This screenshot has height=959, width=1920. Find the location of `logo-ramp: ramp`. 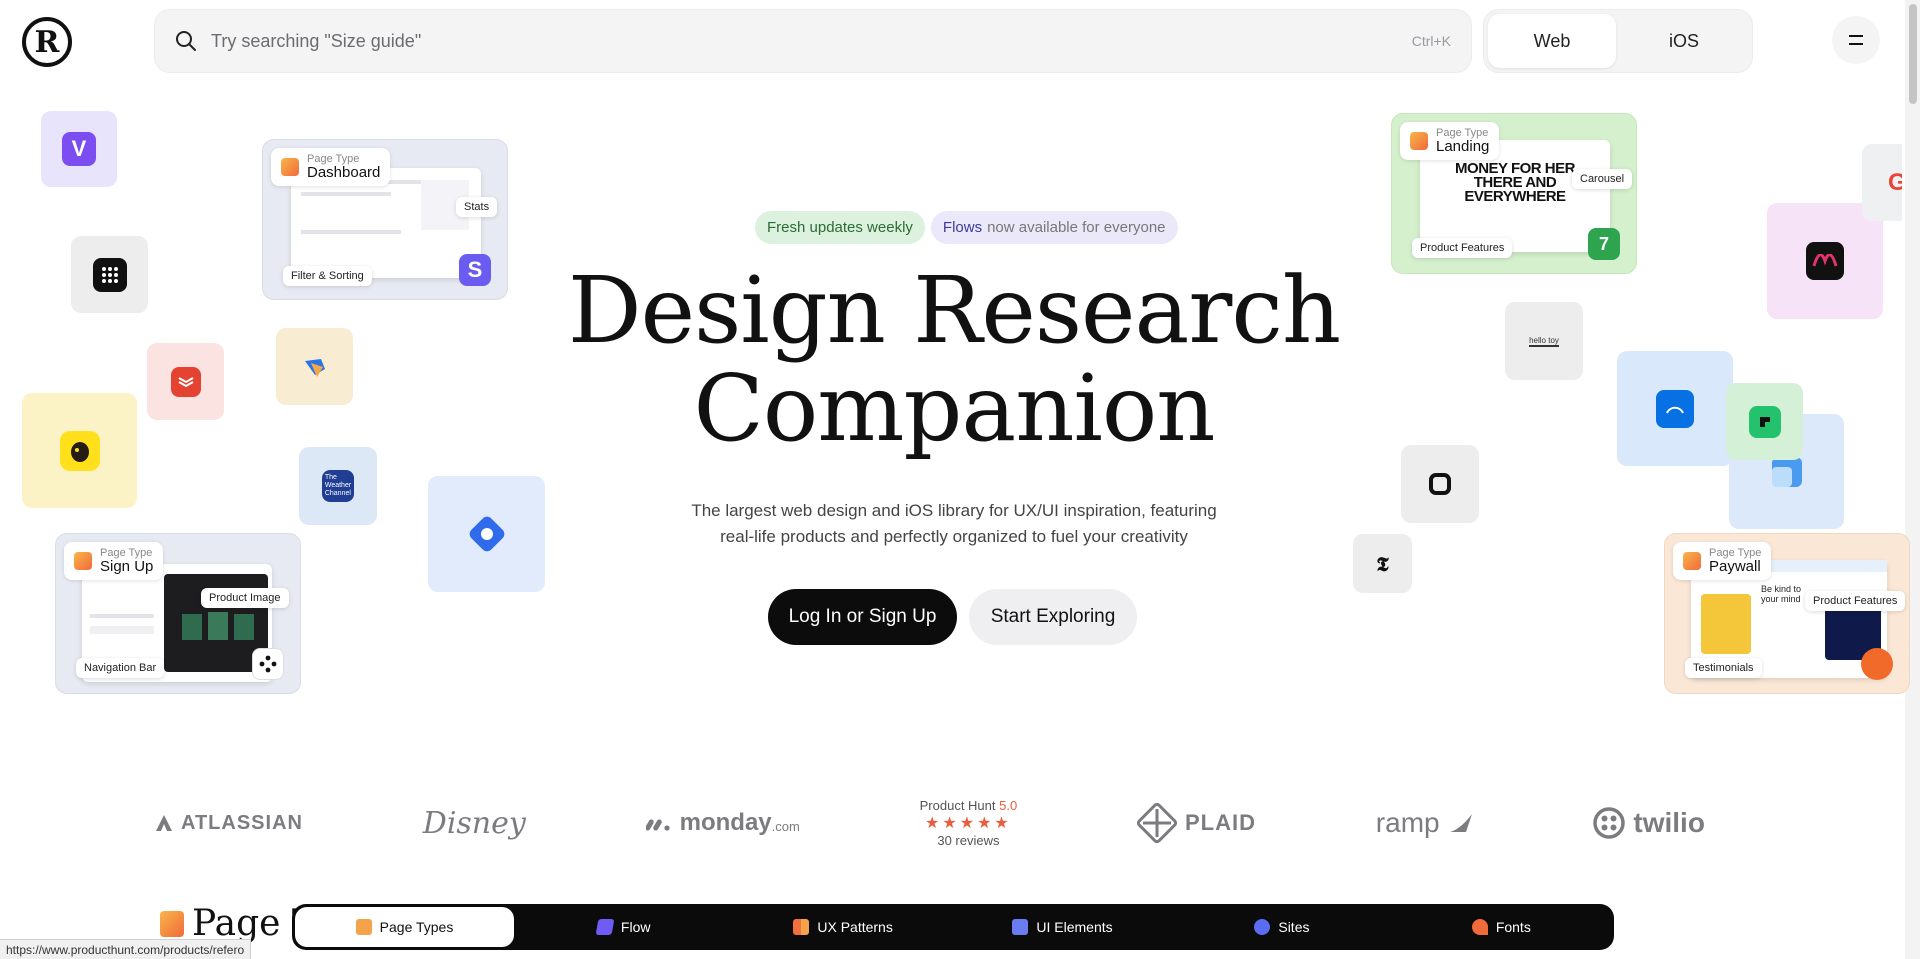

logo-ramp: ramp is located at coordinates (1425, 823).